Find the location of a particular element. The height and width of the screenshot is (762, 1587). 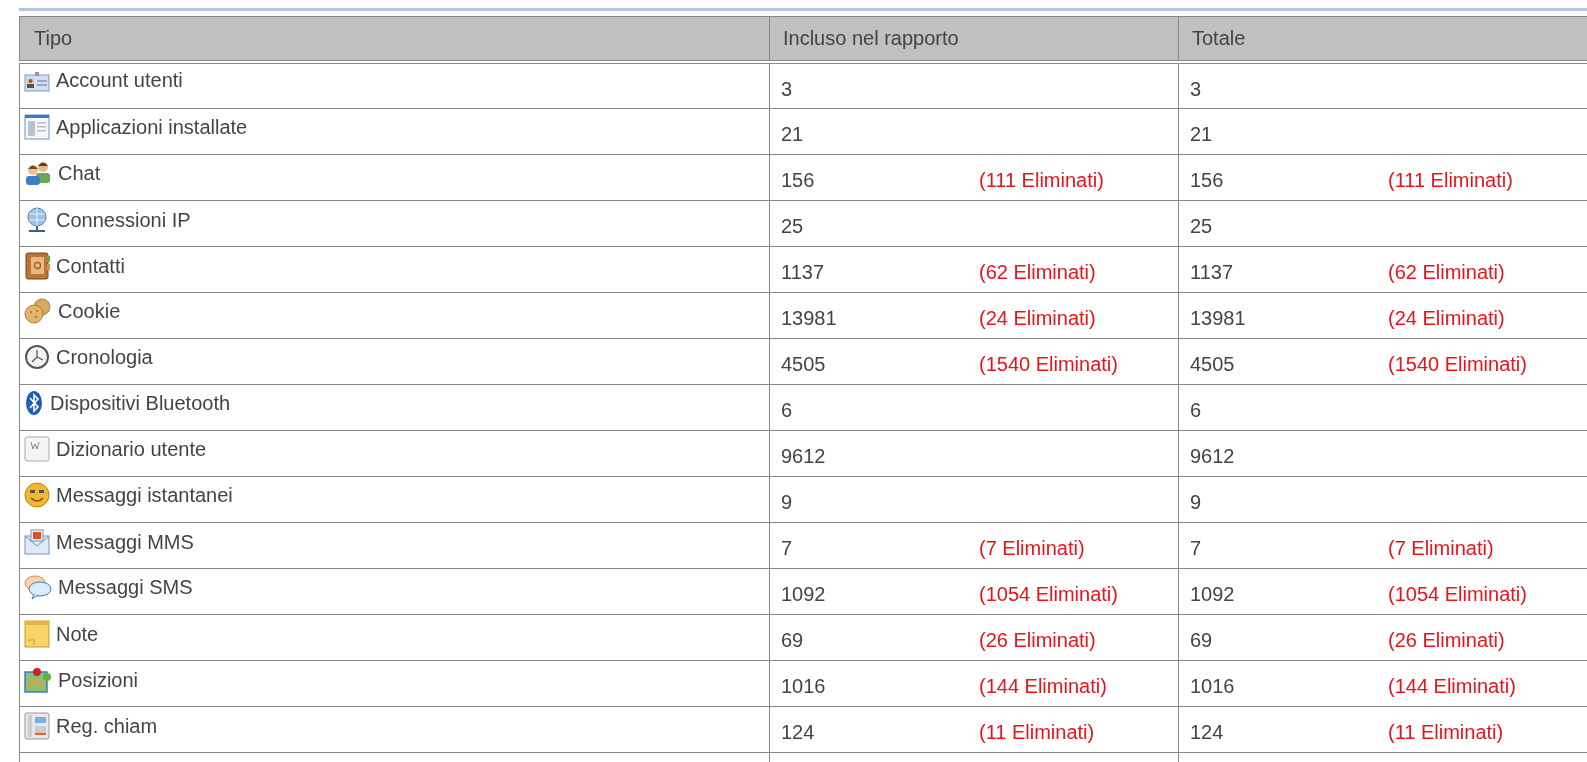

type-label: Cronologia is located at coordinates (104, 357).